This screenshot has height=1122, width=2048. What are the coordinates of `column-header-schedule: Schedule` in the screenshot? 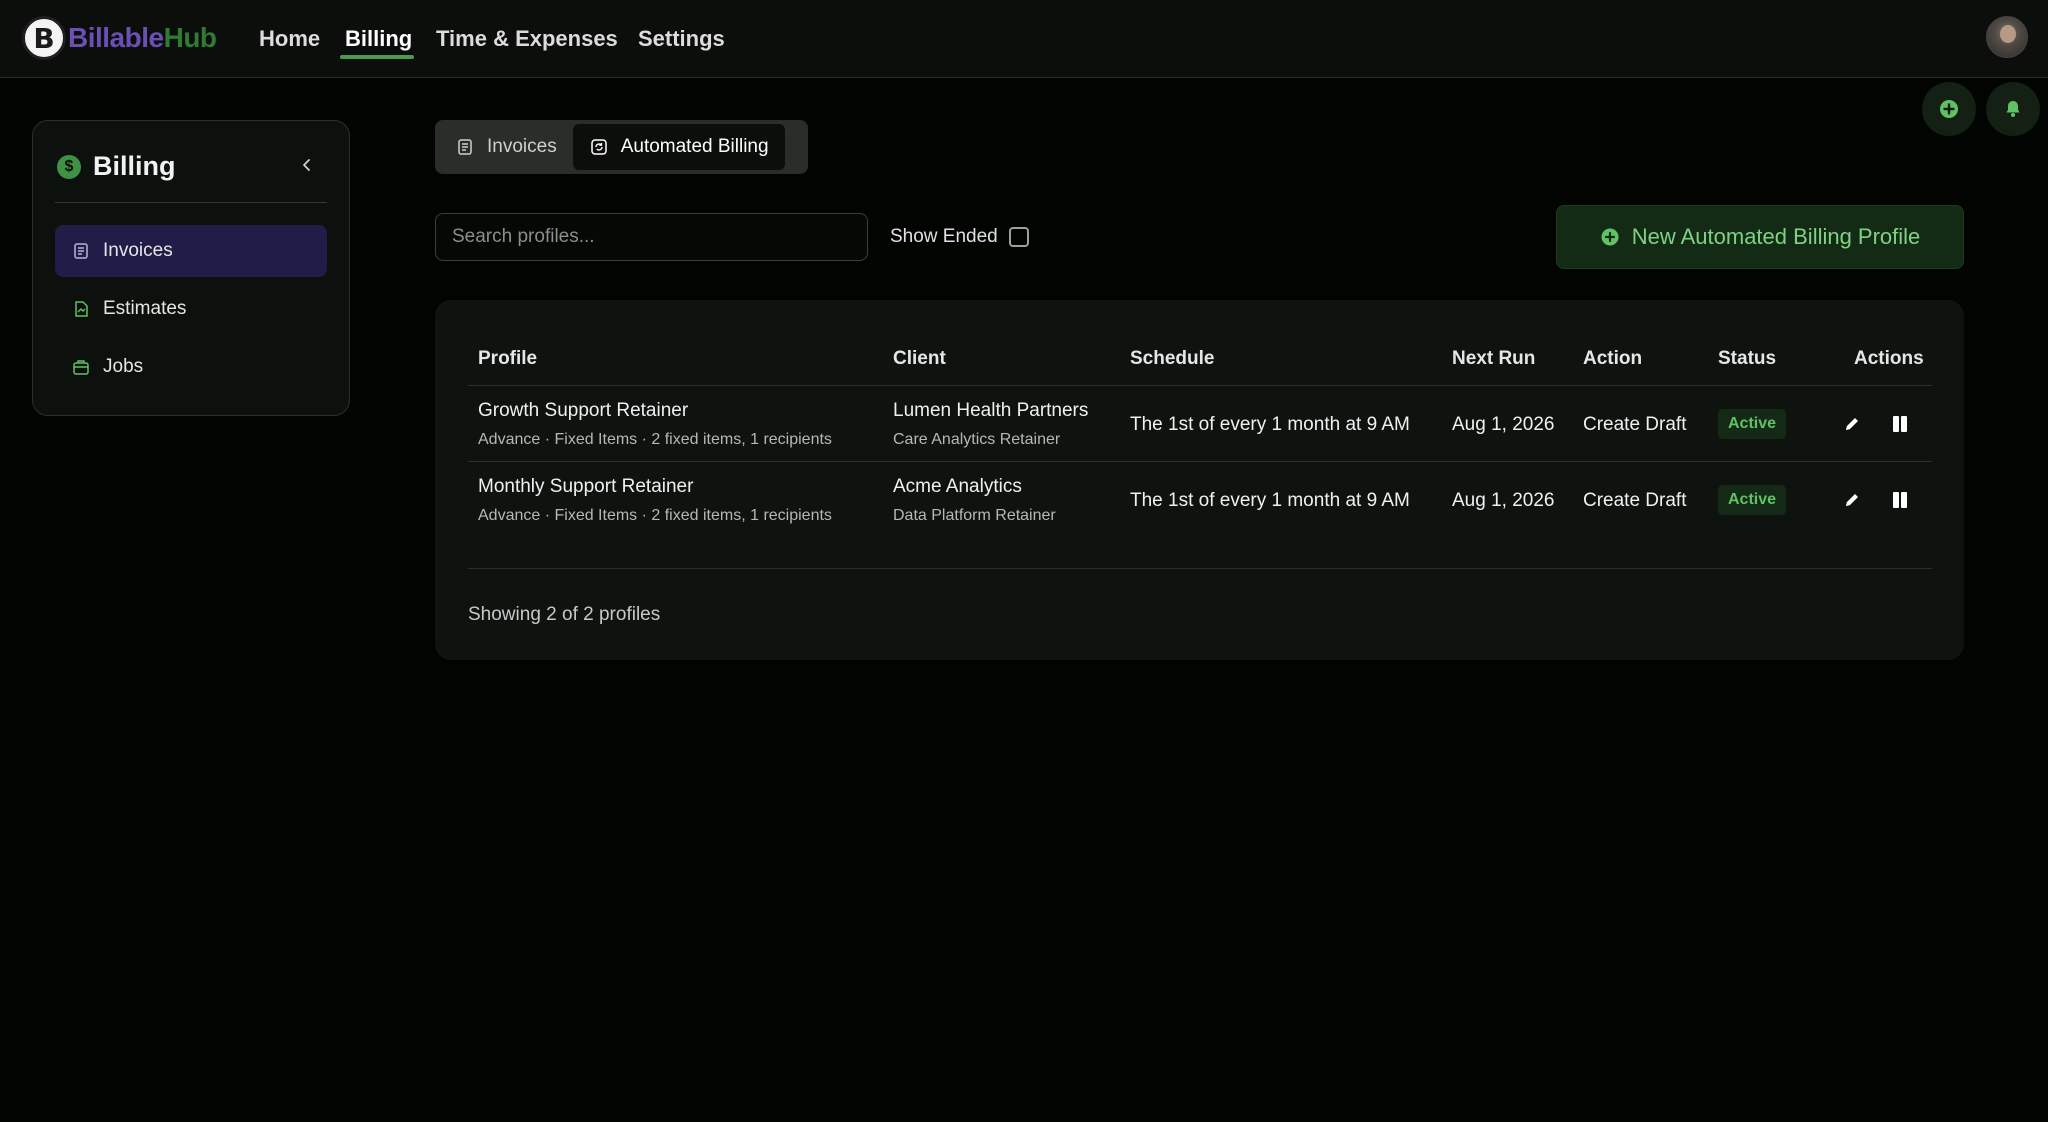 It's located at (1172, 358).